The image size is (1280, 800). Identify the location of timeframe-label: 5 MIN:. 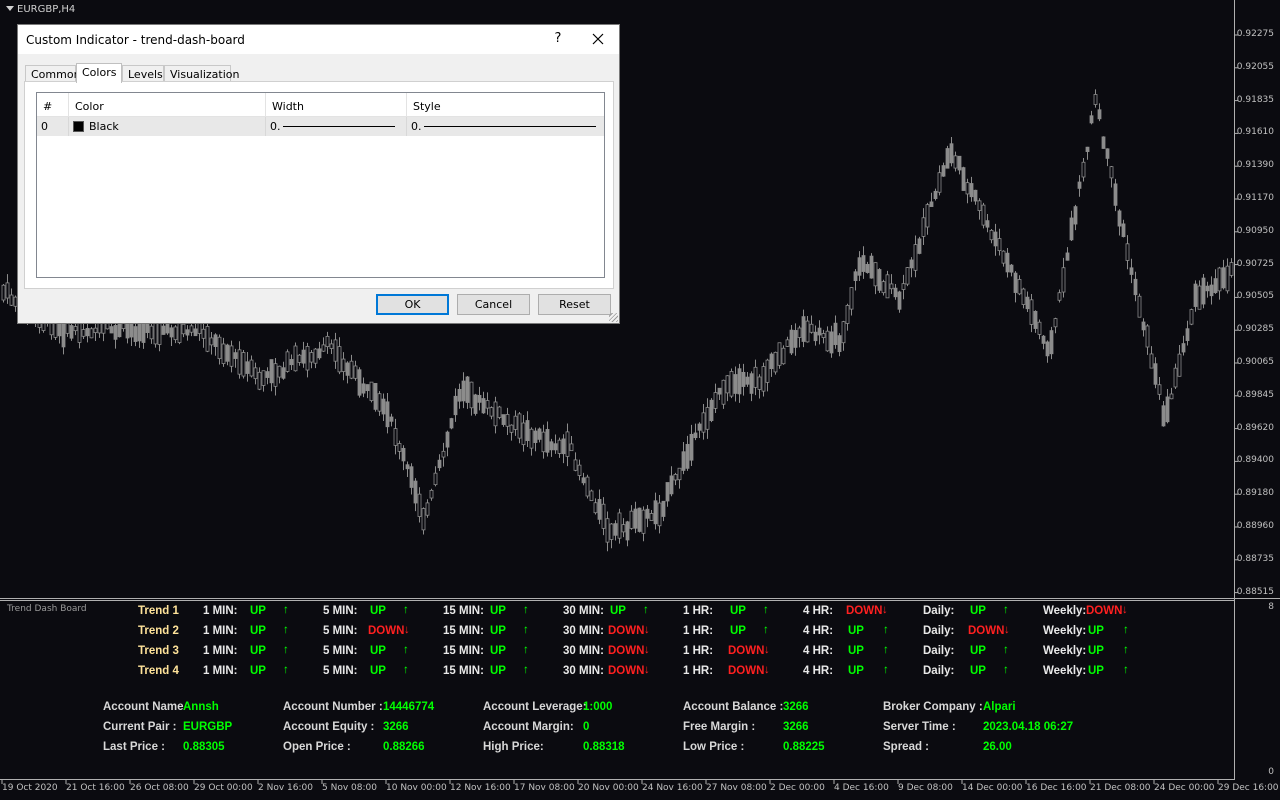
(340, 631).